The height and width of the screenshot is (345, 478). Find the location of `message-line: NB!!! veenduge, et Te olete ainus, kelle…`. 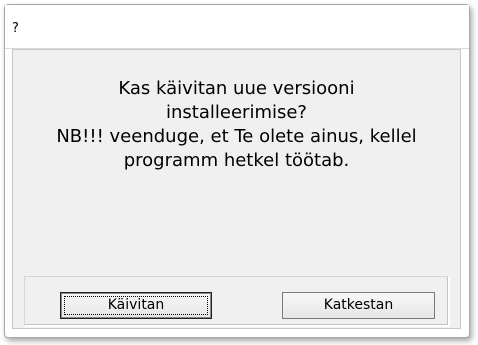

message-line: NB!!! veenduge, et Te olete ainus, kelle… is located at coordinates (236, 136).